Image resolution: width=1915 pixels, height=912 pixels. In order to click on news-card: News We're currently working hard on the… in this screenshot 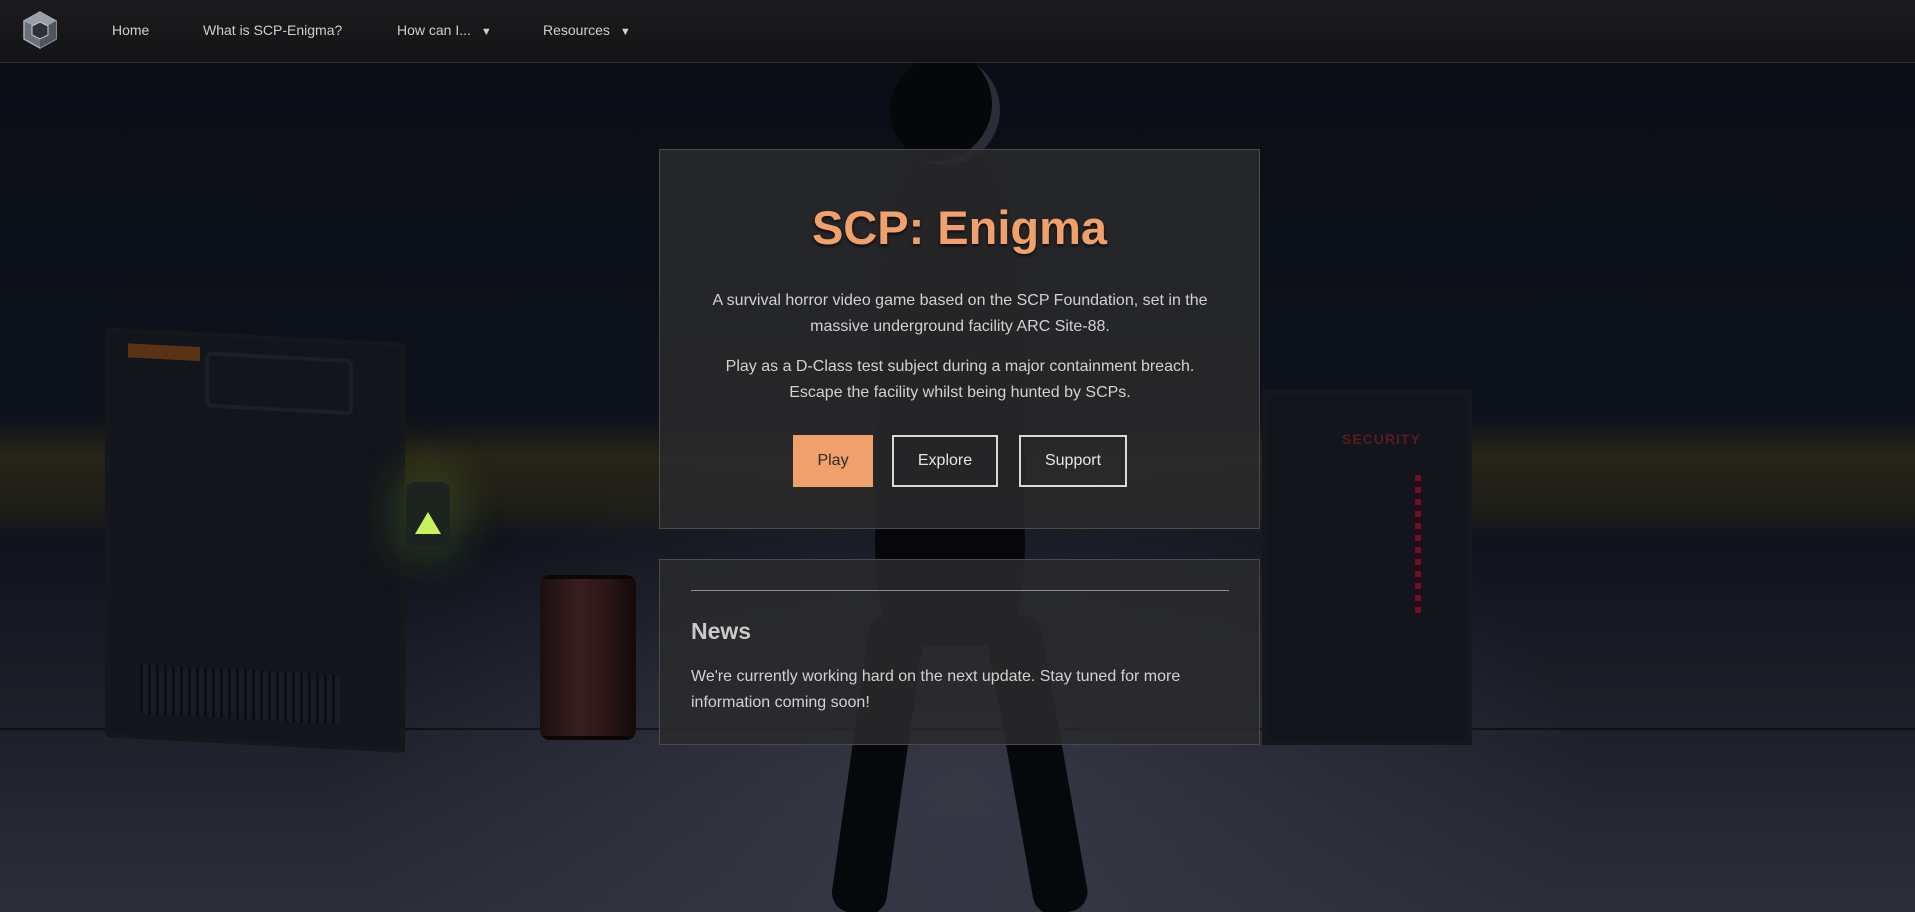, I will do `click(959, 652)`.